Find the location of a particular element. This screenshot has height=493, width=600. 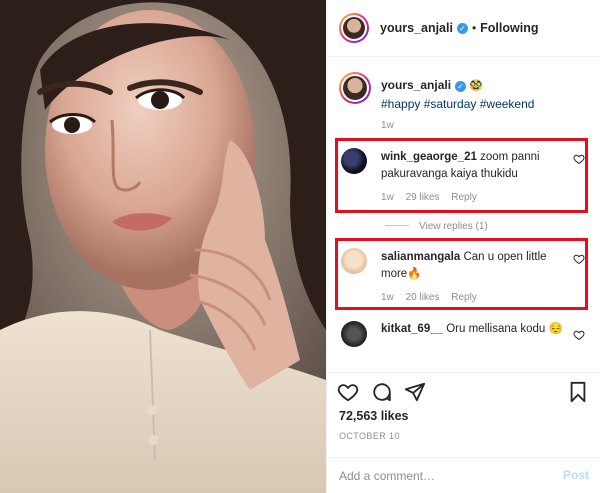

comment-likes: 20 likes is located at coordinates (423, 297).